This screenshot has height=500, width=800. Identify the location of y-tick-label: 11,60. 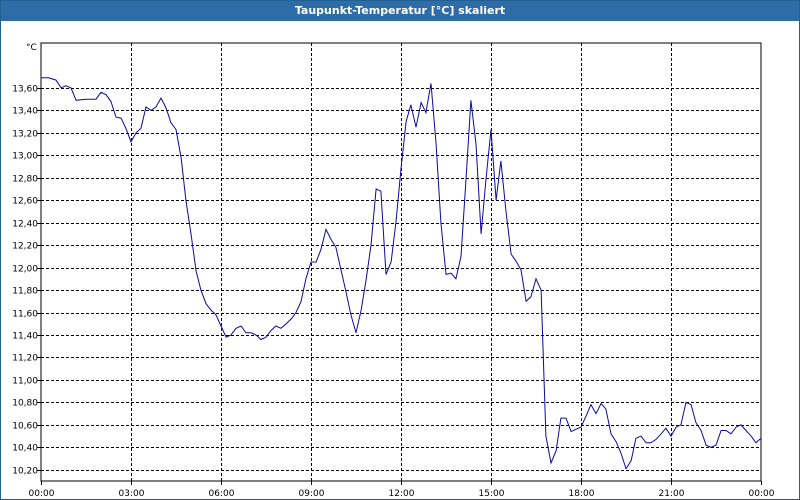
(25, 315).